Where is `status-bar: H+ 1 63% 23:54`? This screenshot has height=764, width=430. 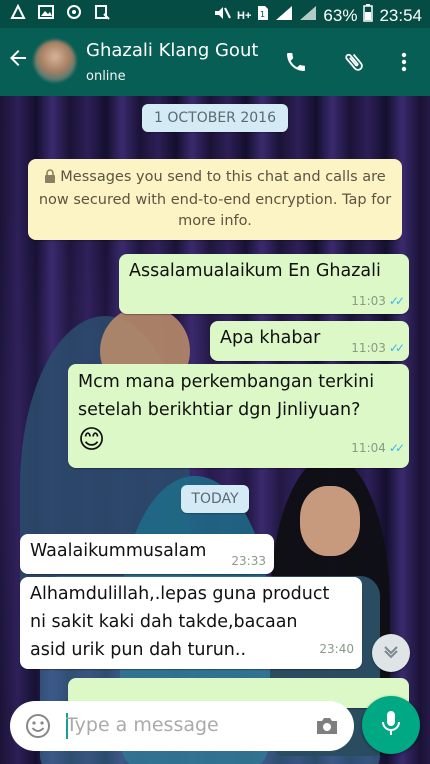 status-bar: H+ 1 63% 23:54 is located at coordinates (215, 14).